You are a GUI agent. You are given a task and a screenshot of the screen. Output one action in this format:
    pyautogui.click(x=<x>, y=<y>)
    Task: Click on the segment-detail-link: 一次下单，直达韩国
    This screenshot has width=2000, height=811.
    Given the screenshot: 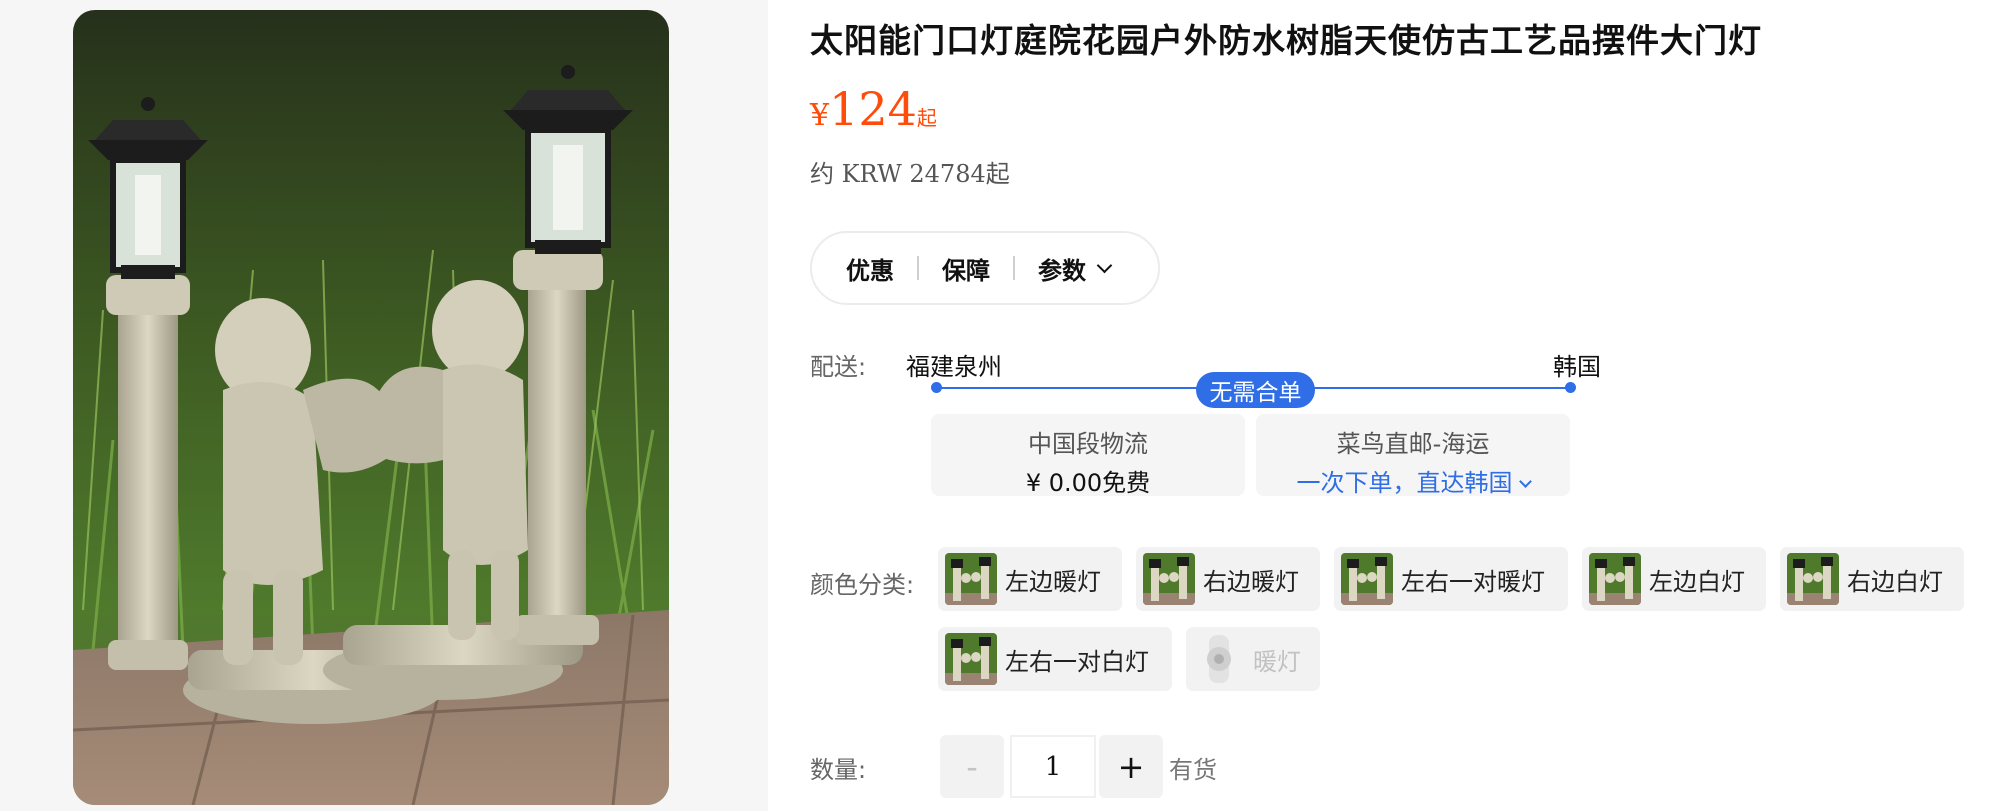 What is the action you would take?
    pyautogui.click(x=1413, y=480)
    